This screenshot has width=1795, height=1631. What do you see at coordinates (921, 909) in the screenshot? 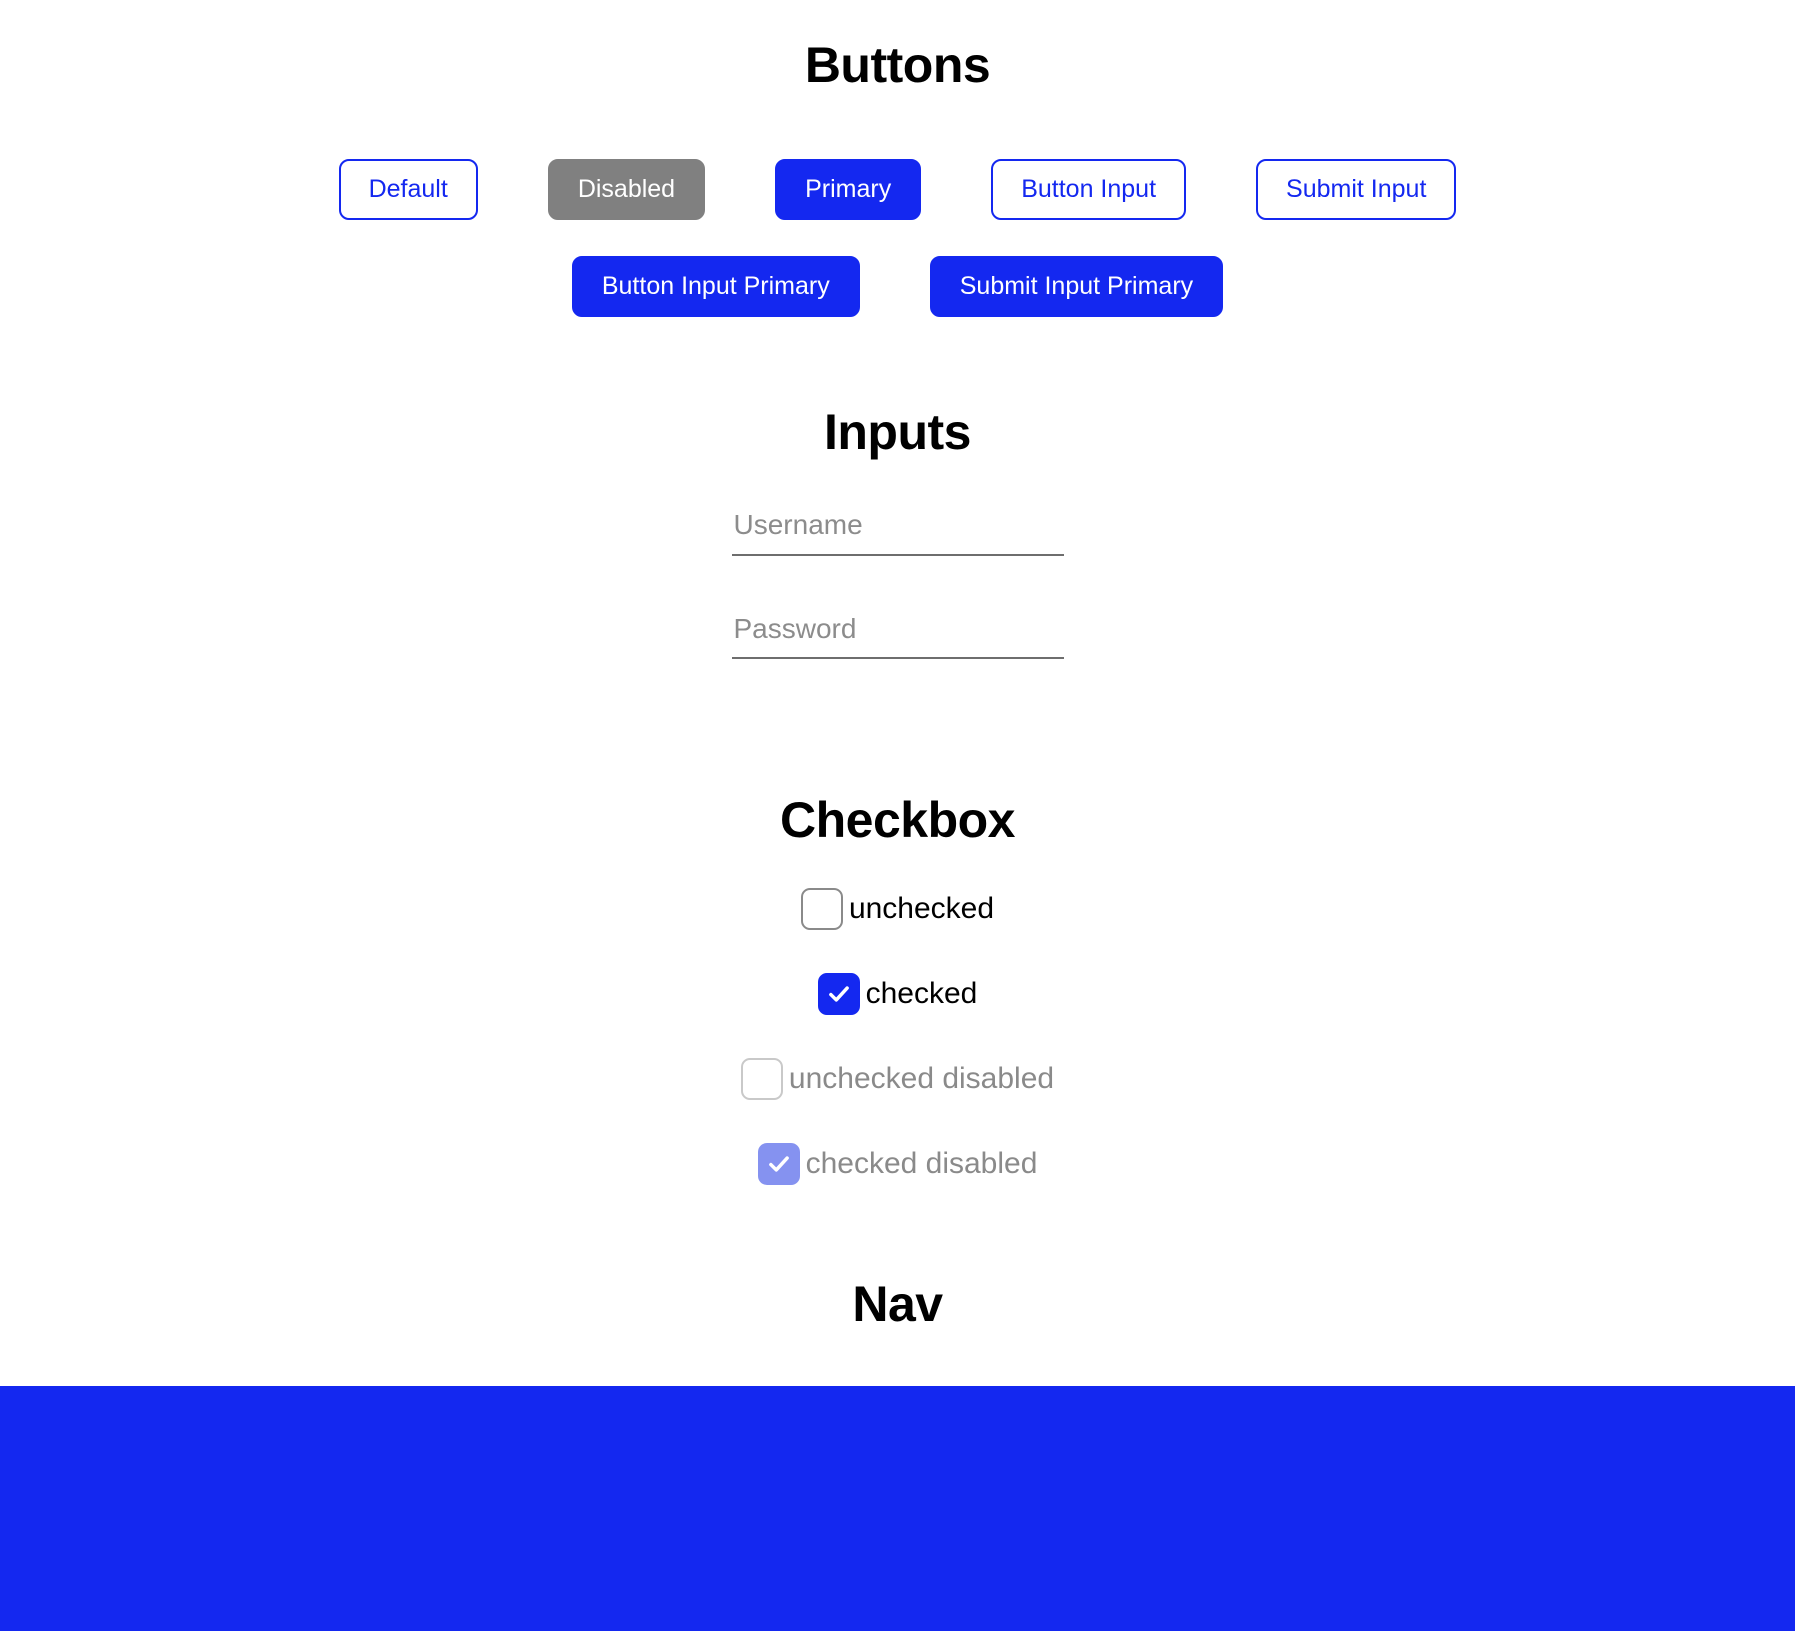
I see `checkbox-unchecked-label: unchecked` at bounding box center [921, 909].